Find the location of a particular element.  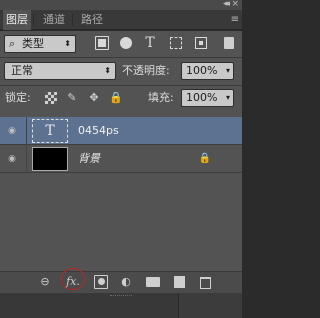

fill-value: 100% is located at coordinates (202, 97).